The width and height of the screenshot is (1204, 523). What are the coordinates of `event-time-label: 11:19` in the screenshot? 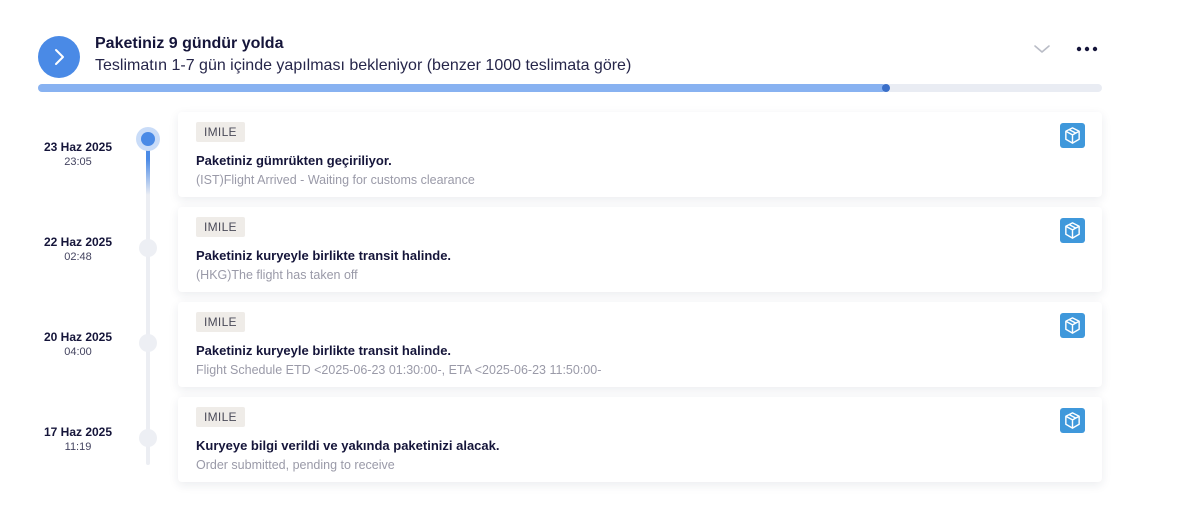 It's located at (78, 447).